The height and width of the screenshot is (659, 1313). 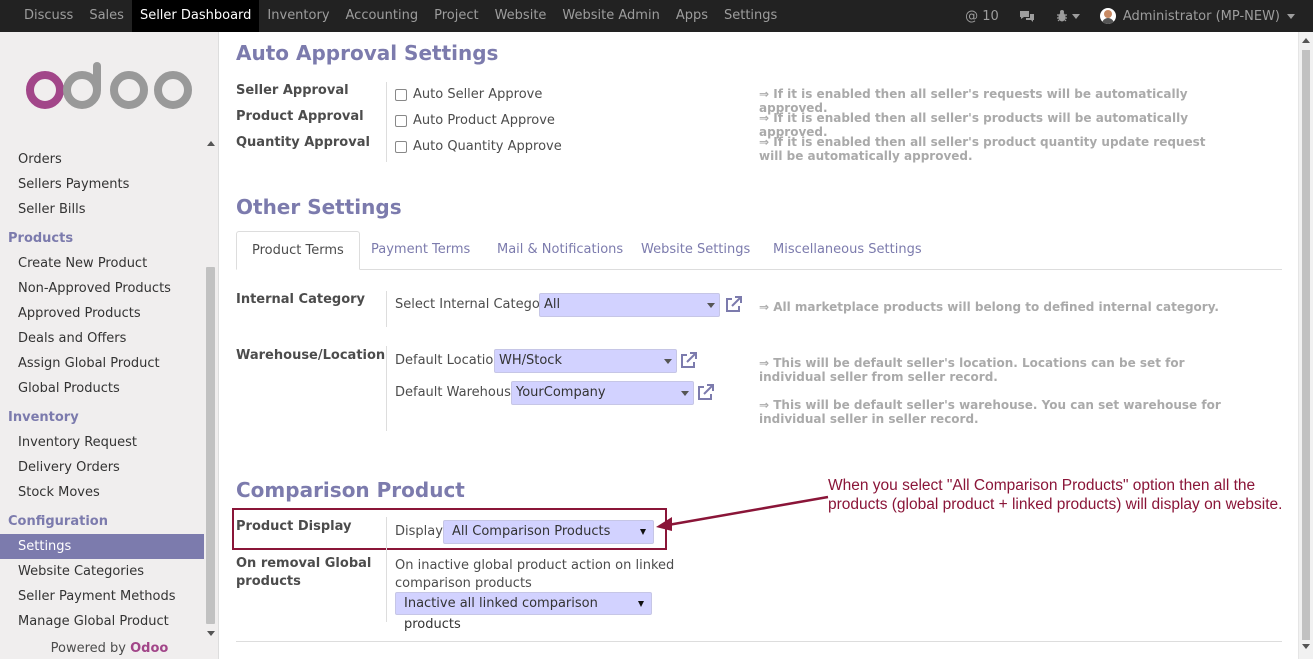 I want to click on sidebar-item-stock-moves: Stock Moves, so click(x=102, y=492).